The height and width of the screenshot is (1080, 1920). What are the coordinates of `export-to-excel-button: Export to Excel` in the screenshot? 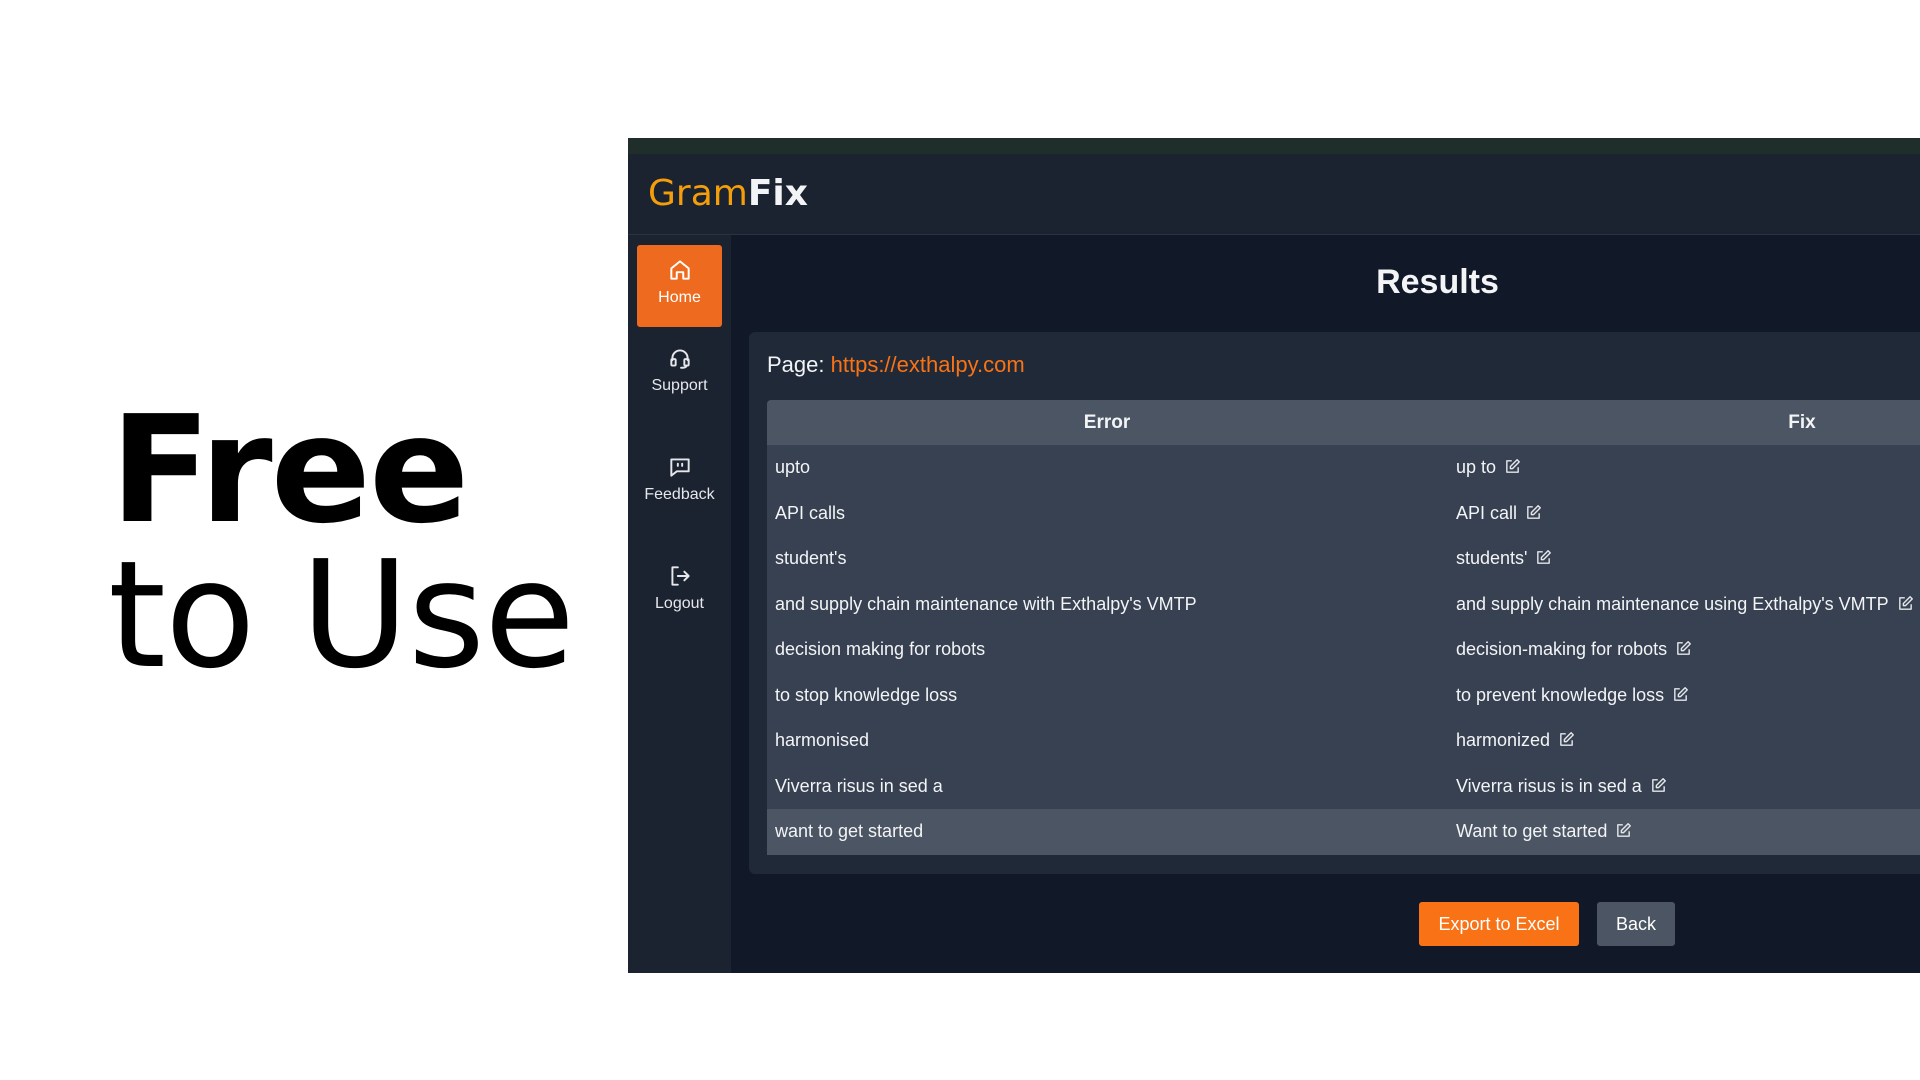 It's located at (1499, 924).